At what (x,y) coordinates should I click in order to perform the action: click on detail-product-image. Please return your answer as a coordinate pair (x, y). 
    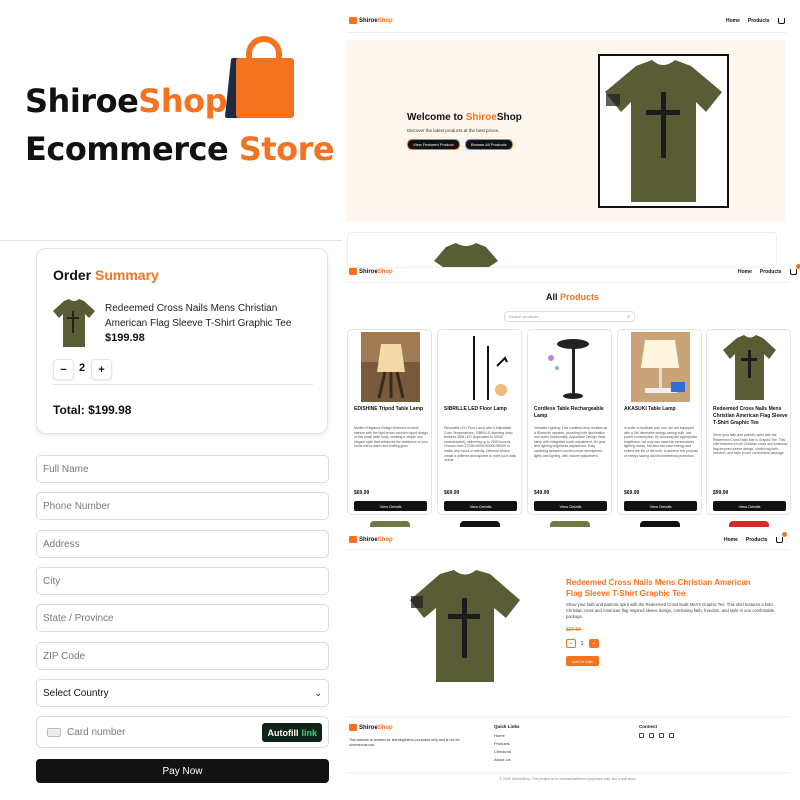
    Looking at the image, I should click on (465, 626).